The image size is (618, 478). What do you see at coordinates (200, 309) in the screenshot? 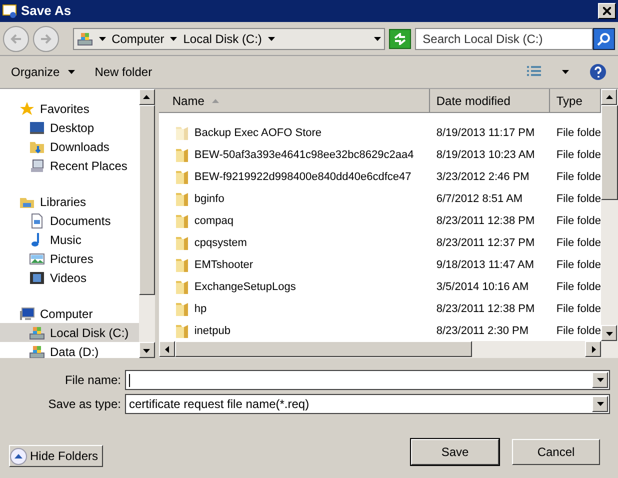
I see `file-name: hp` at bounding box center [200, 309].